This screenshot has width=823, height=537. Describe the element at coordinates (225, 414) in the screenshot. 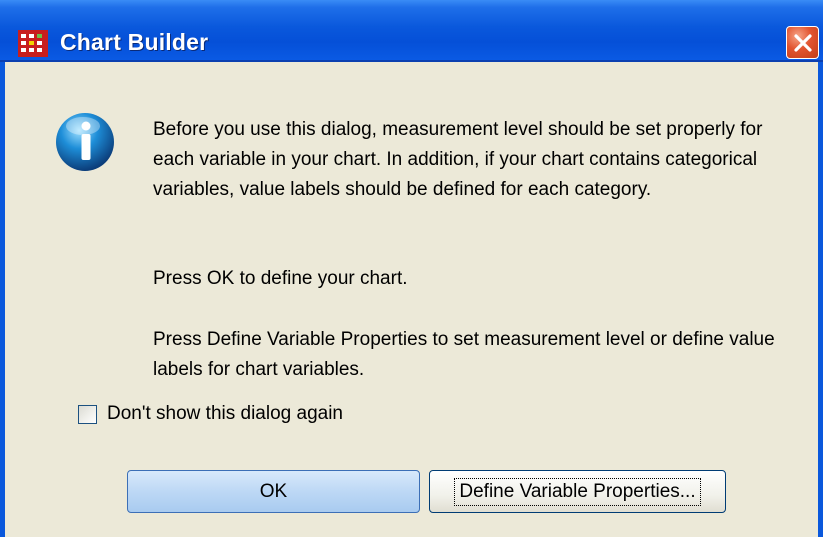

I see `dont-show-again-label: Don't show this dialog again` at that location.